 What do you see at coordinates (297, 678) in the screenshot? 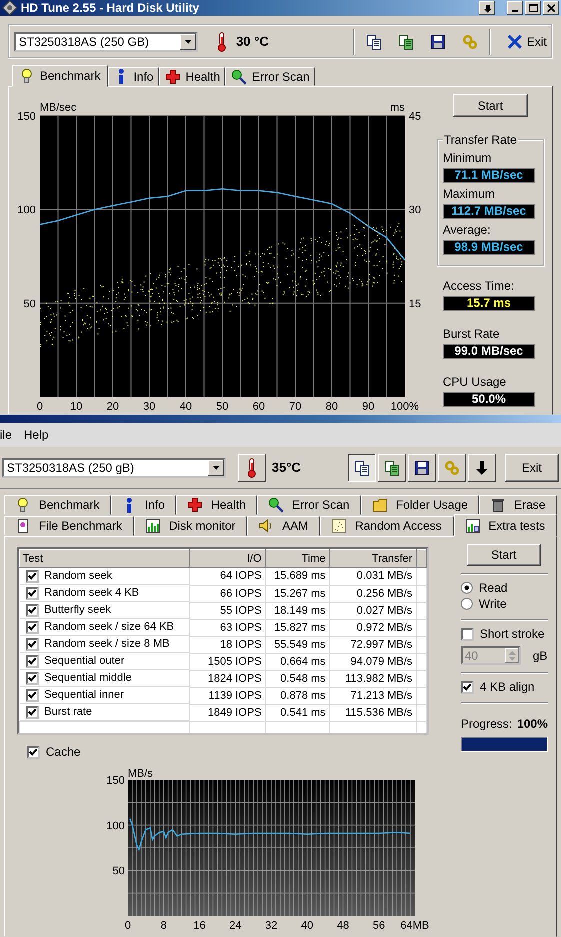
I see `table-cell: 0.548 ms` at bounding box center [297, 678].